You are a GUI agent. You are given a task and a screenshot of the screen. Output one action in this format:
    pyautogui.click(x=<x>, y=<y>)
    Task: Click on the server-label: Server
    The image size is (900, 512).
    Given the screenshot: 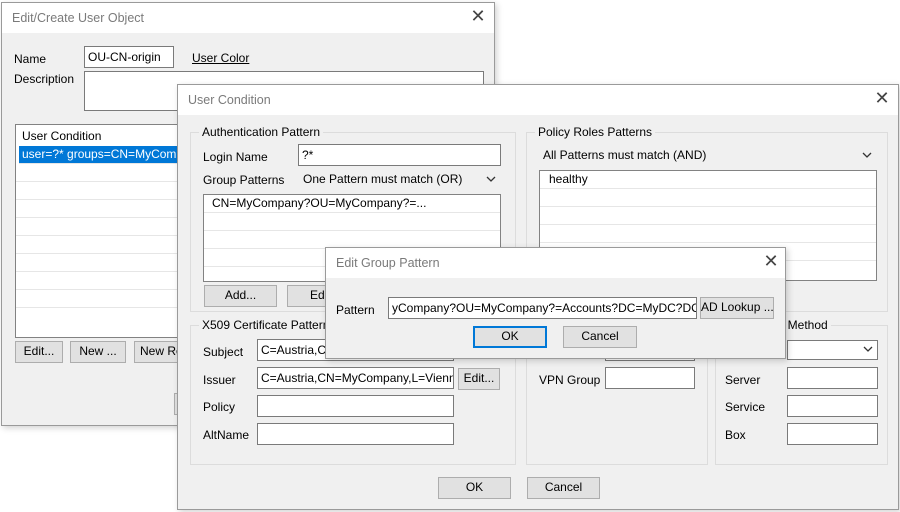 What is the action you would take?
    pyautogui.click(x=743, y=380)
    